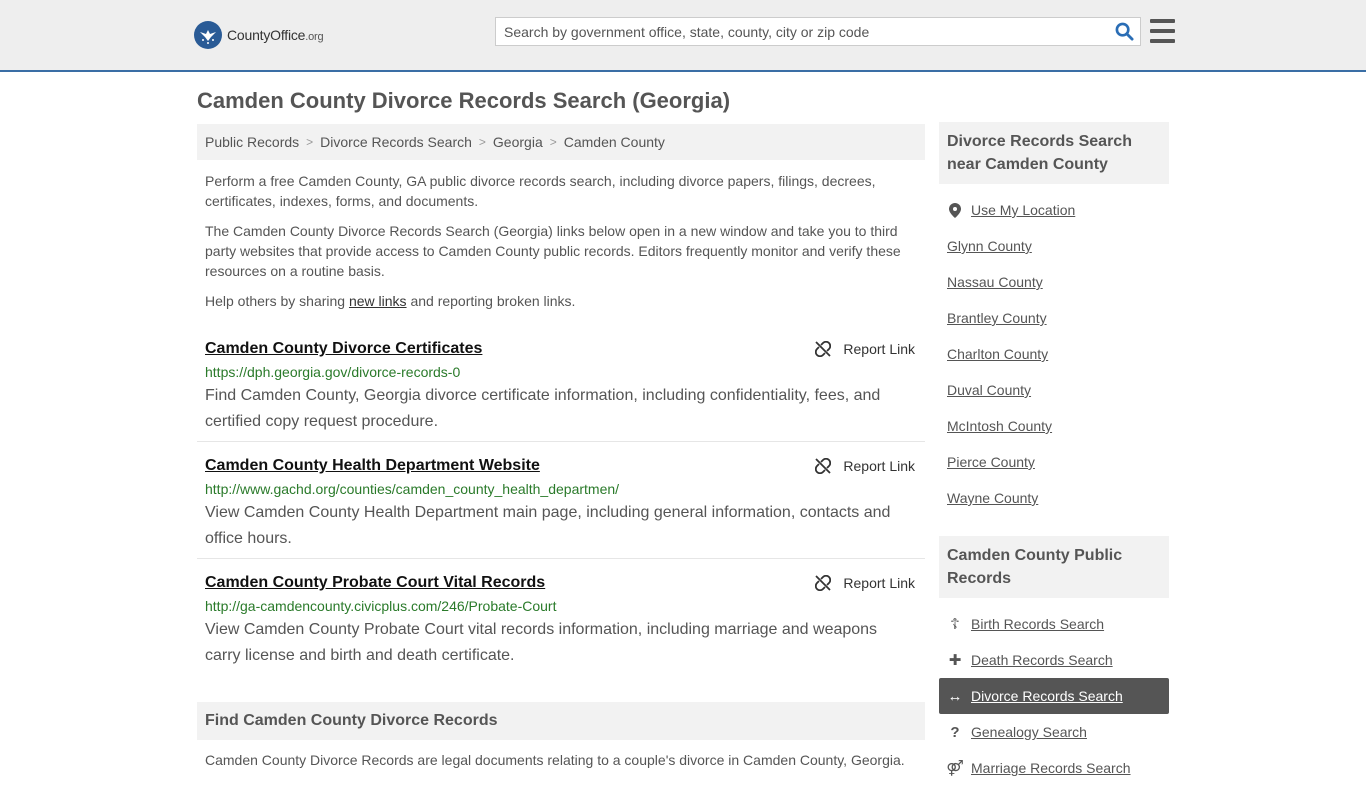  Describe the element at coordinates (991, 462) in the screenshot. I see `nearby-link-pierce: Pierce County` at that location.